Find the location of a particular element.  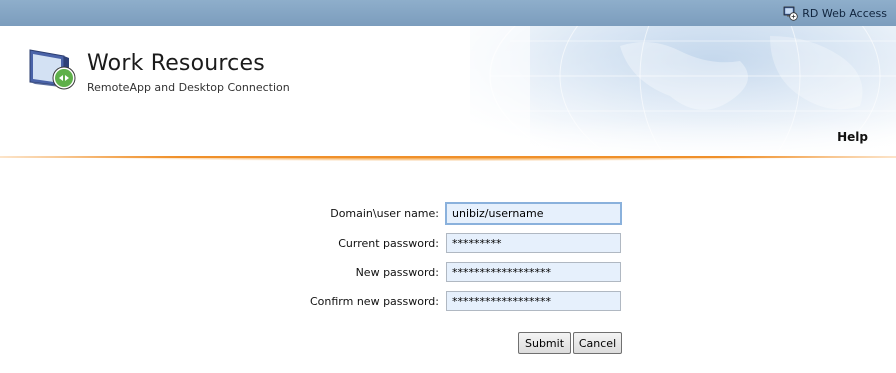

current-password-label: Current password: is located at coordinates (388, 243).